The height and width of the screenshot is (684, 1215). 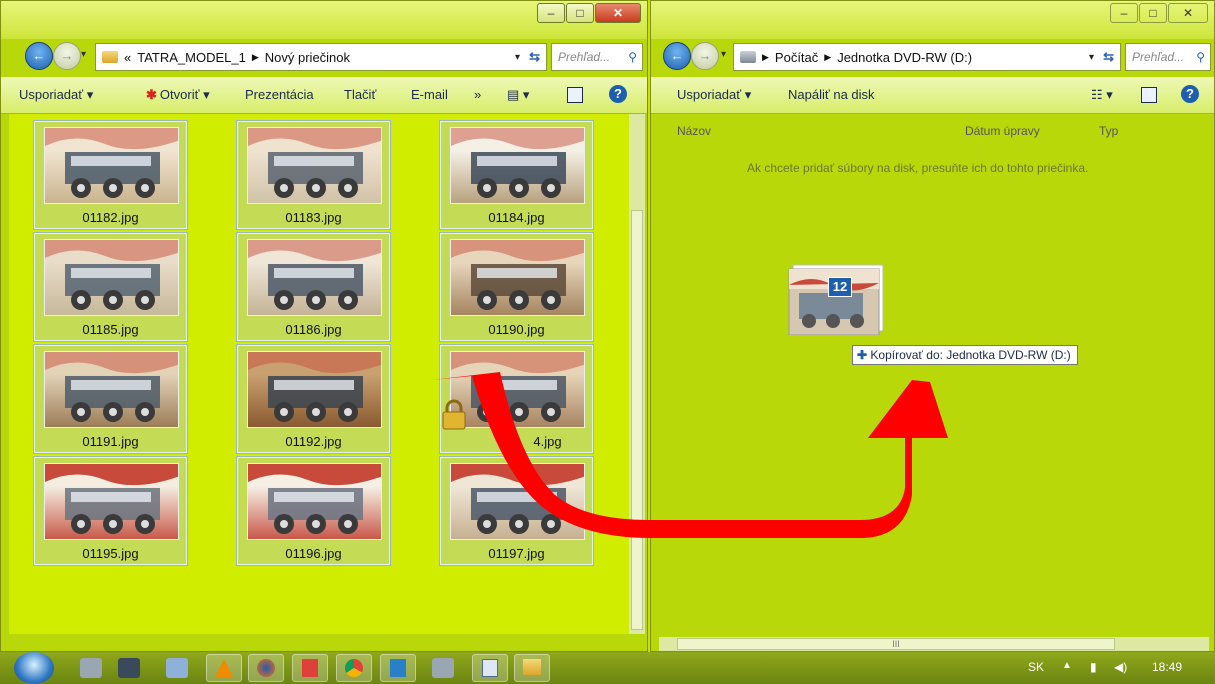 What do you see at coordinates (607, 668) in the screenshot?
I see `taskbar: SK ▲ ▮ ◀) 18:49` at bounding box center [607, 668].